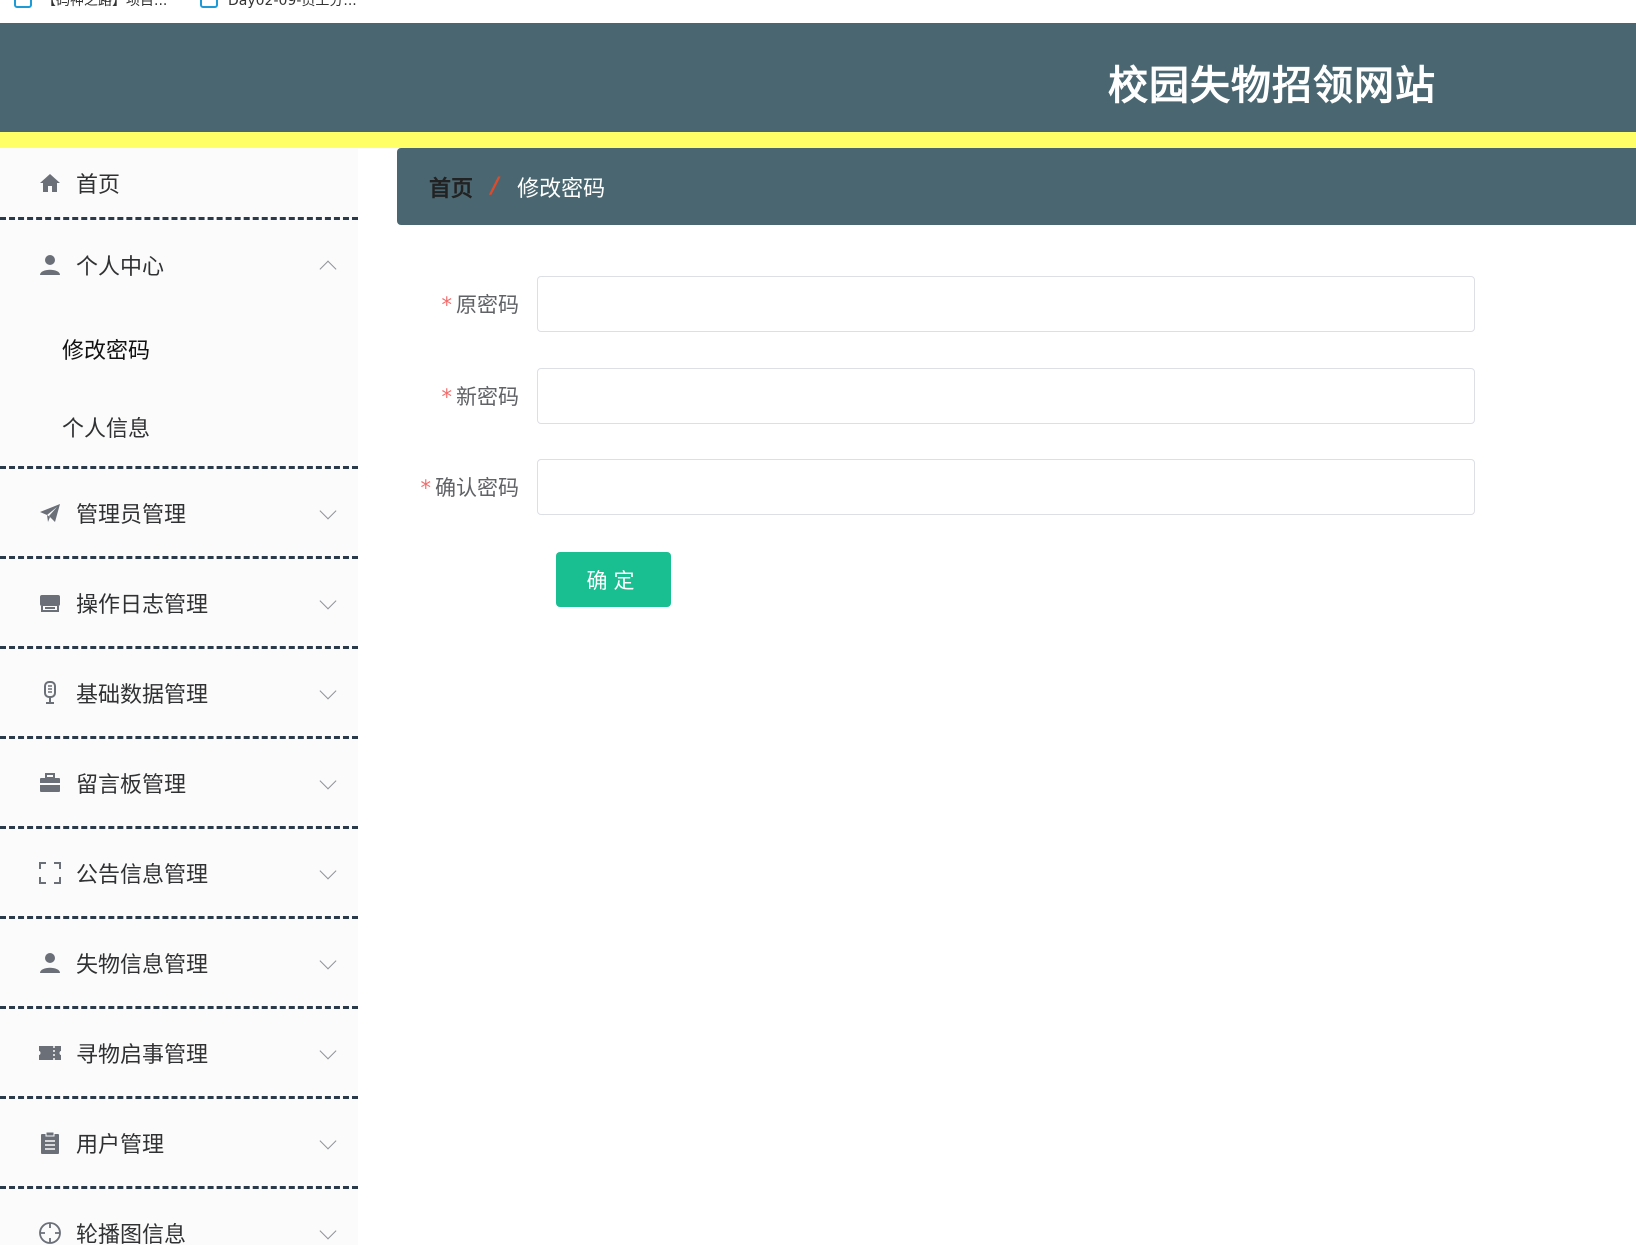  I want to click on header-accent-strip, so click(818, 140).